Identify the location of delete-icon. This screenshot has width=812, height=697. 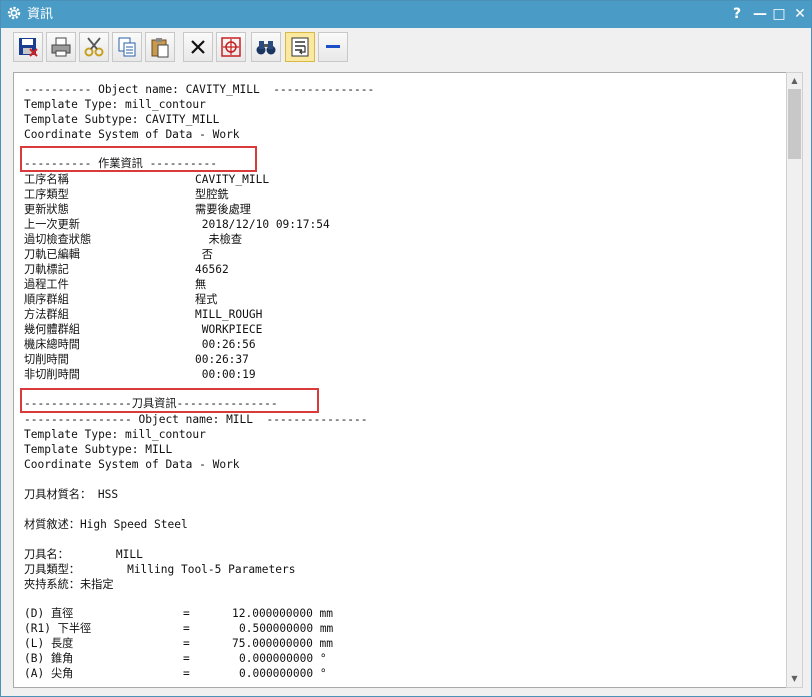
(198, 47).